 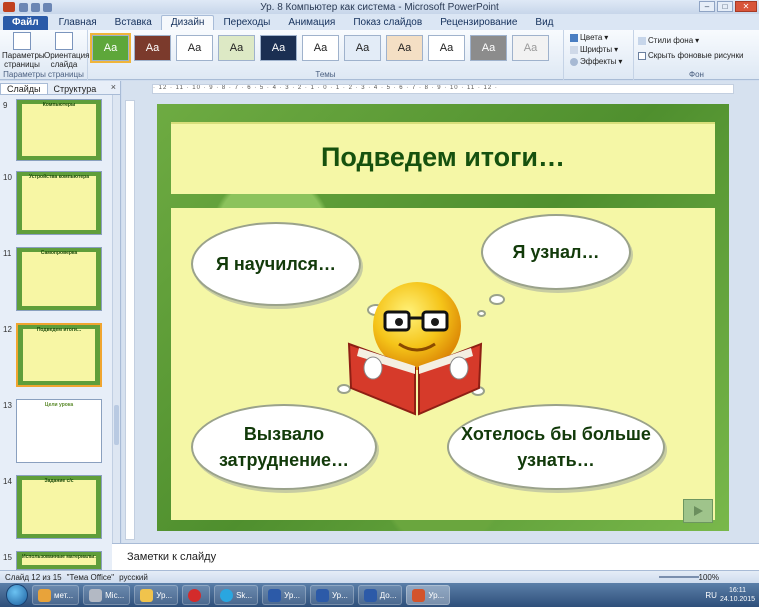 What do you see at coordinates (311, 23) in the screenshot?
I see `tab-animation: Анимация` at bounding box center [311, 23].